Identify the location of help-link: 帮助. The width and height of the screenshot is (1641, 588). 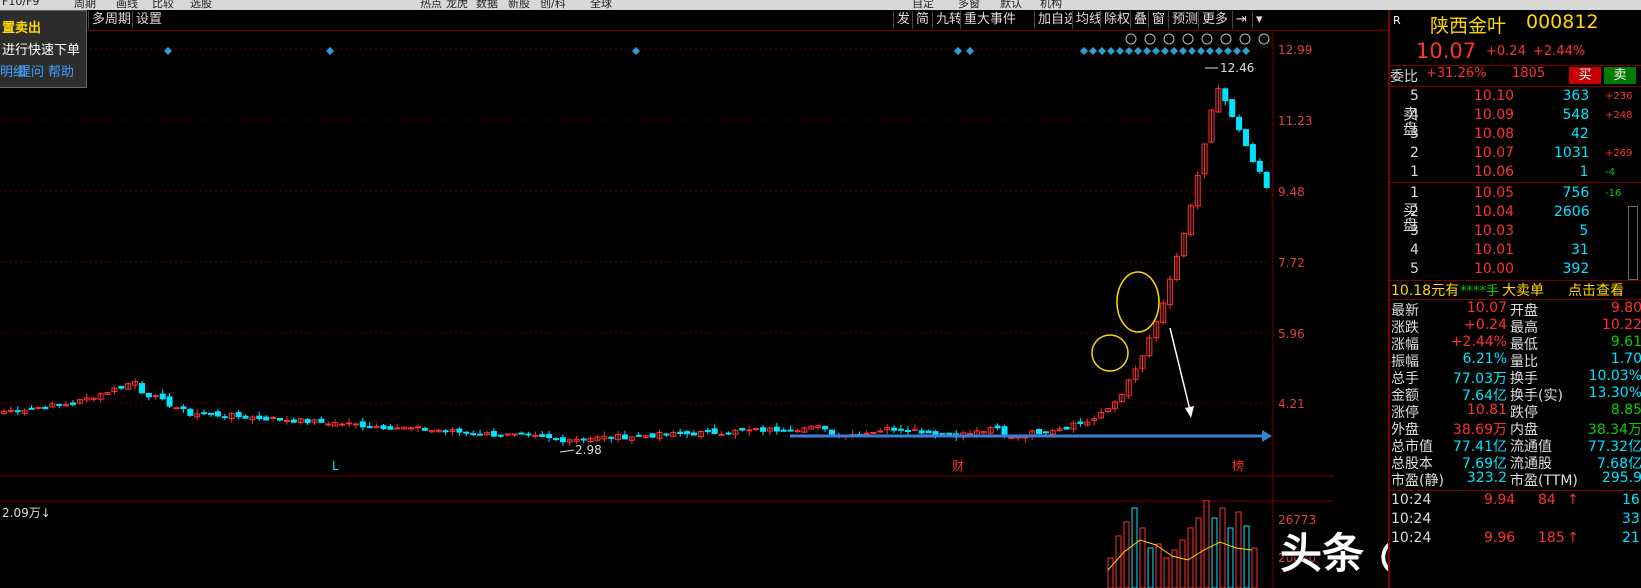
(61, 70).